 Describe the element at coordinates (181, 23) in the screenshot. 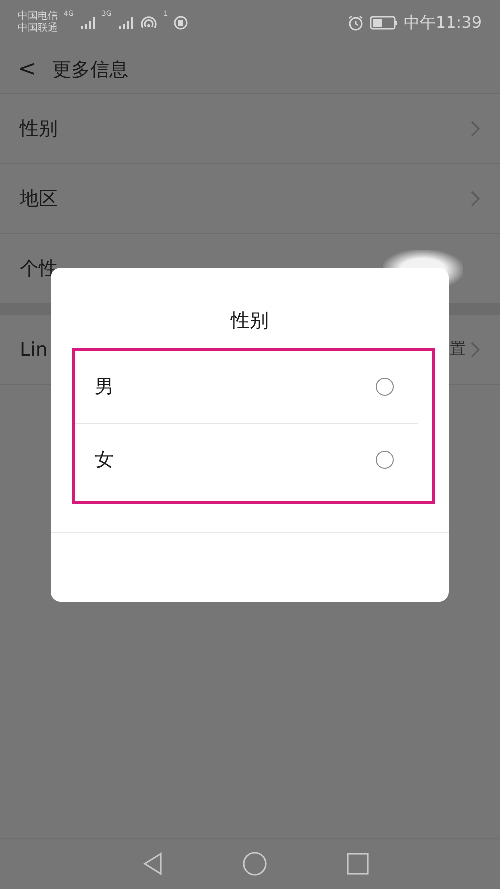

I see `notification-icon` at that location.